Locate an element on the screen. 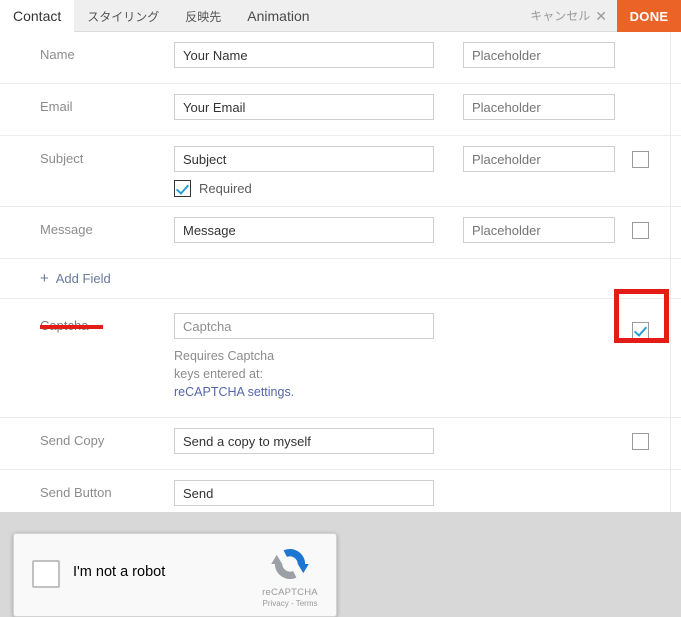  send-button-row: Send Button Left is located at coordinates (340, 491).